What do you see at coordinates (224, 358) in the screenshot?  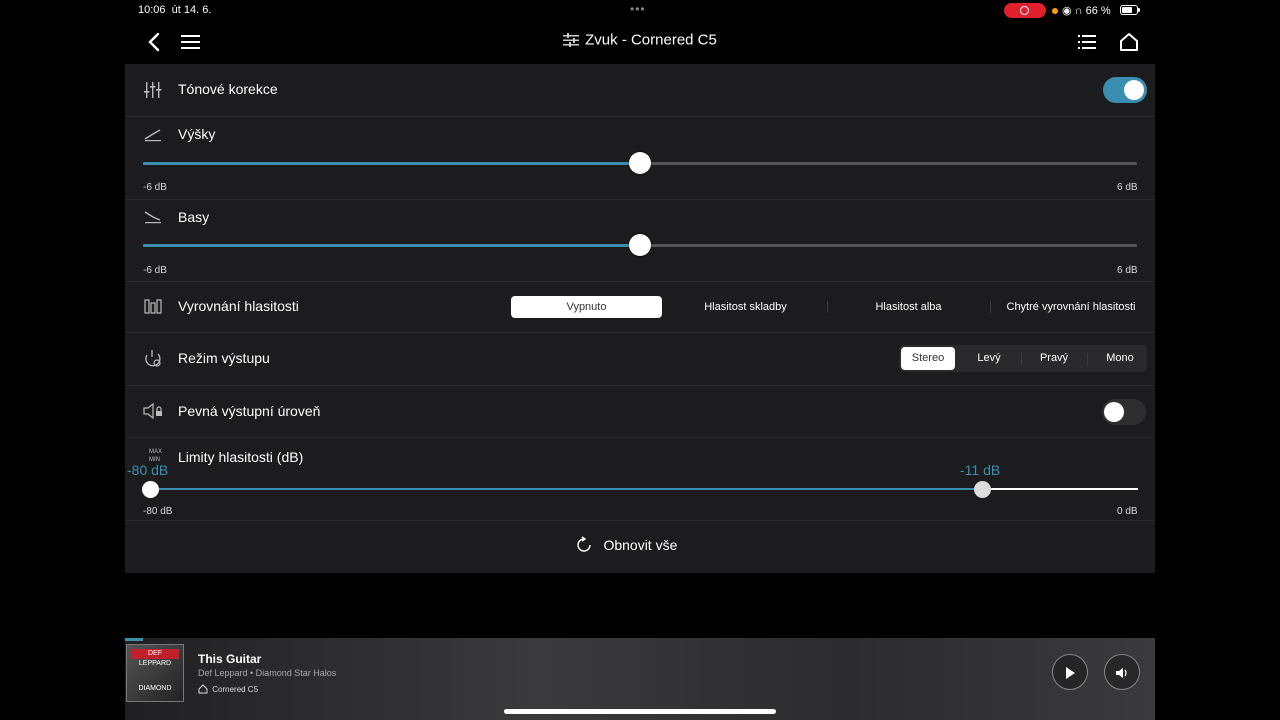 I see `output-mode-label: Režim výstupu` at bounding box center [224, 358].